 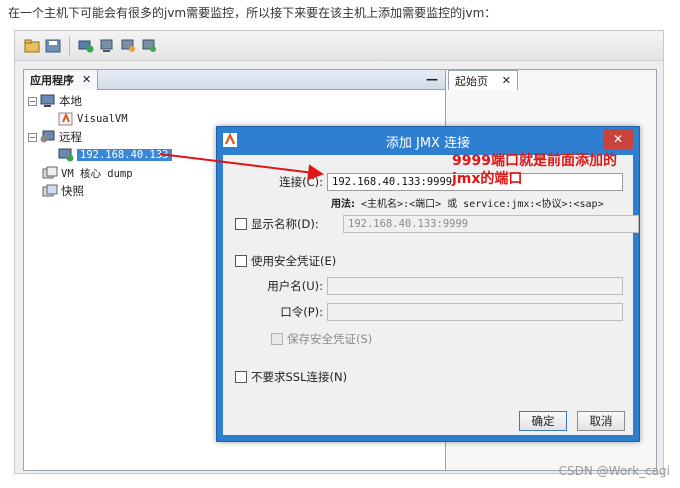 What do you see at coordinates (294, 261) in the screenshot?
I see `use-security-label: 使用安全凭证(E)` at bounding box center [294, 261].